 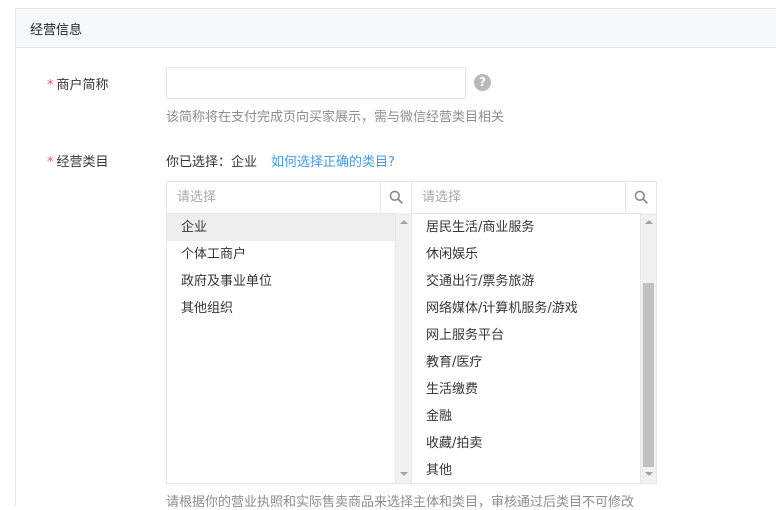 What do you see at coordinates (396, 28) in the screenshot?
I see `section-header: 经营信息` at bounding box center [396, 28].